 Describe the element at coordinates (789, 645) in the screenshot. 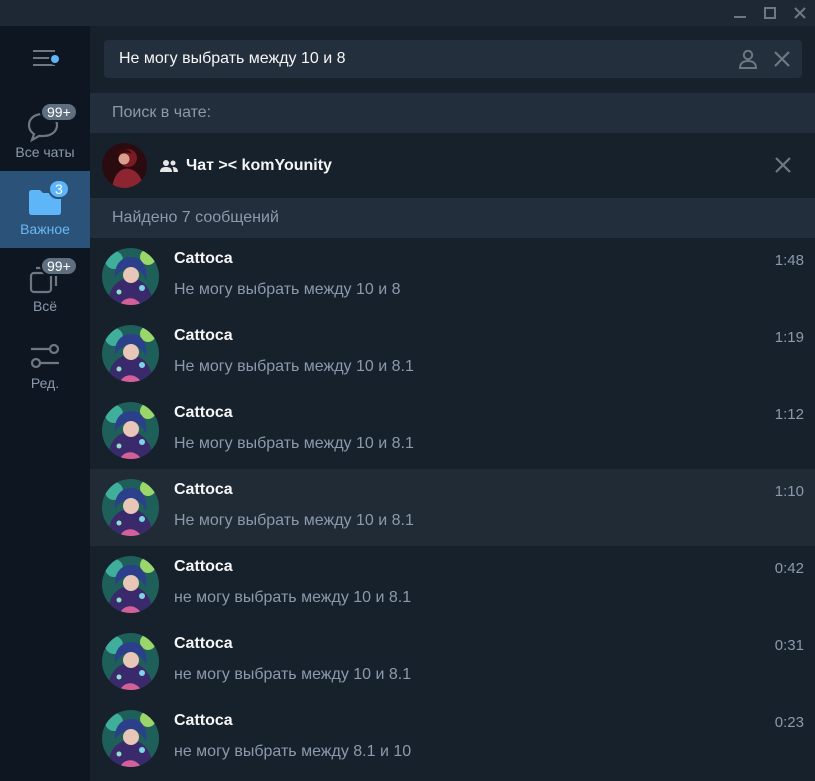

I see `message-time: 0:31` at that location.